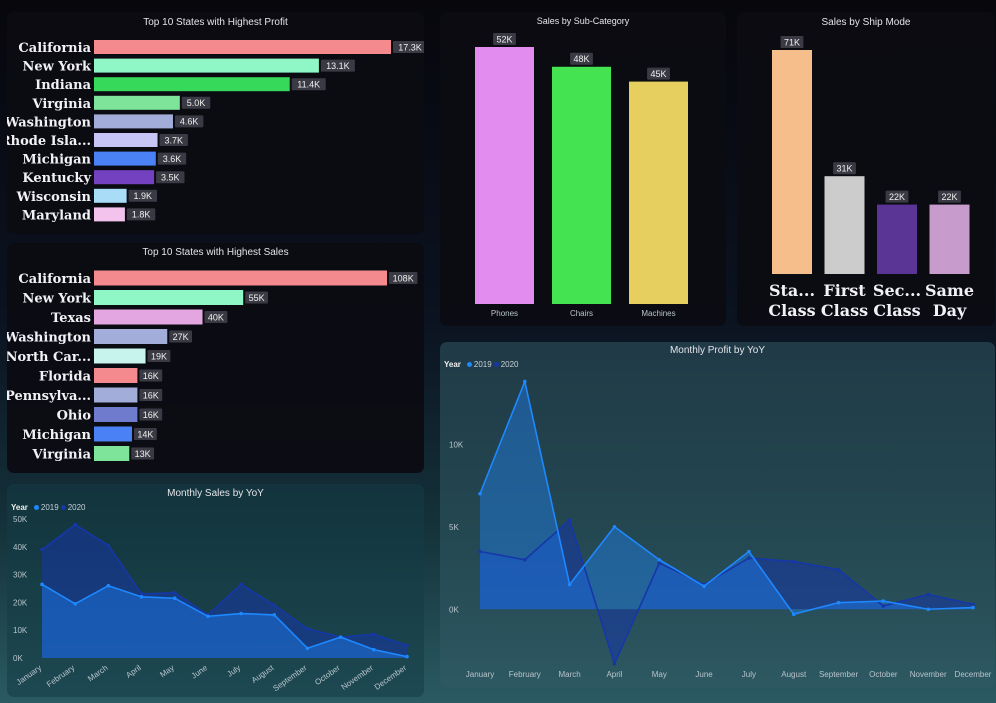 The width and height of the screenshot is (996, 703). What do you see at coordinates (216, 317) in the screenshot?
I see `bar-value-label: 40K` at bounding box center [216, 317].